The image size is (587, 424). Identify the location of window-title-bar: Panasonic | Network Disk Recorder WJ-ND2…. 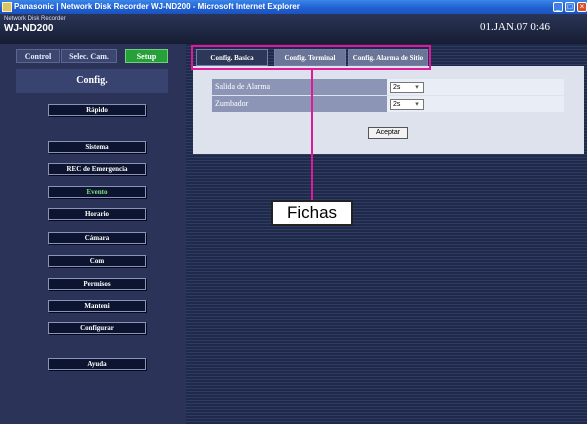
(293, 7).